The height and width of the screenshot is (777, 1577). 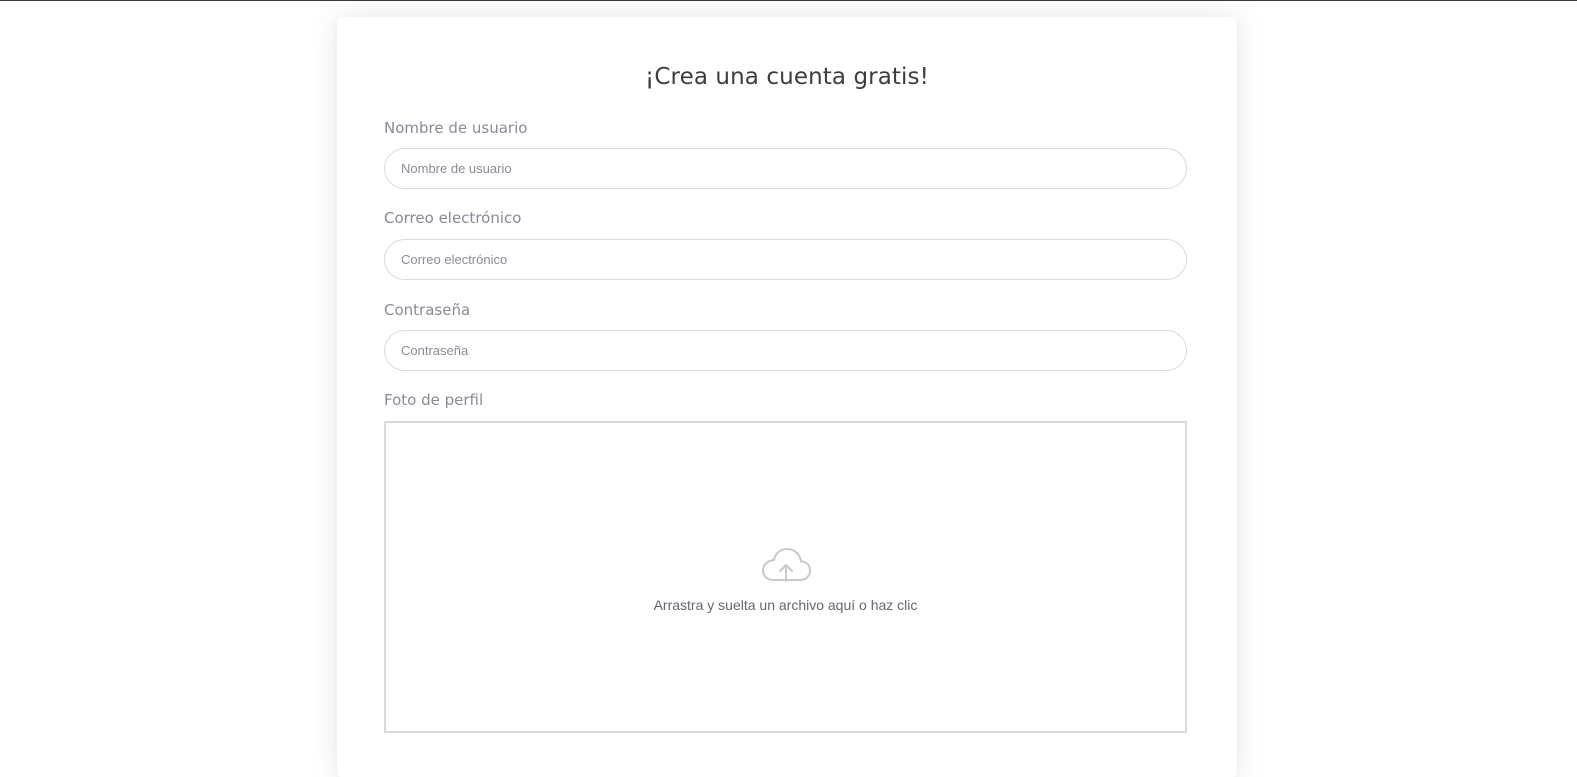 What do you see at coordinates (787, 77) in the screenshot?
I see `page-title: ¡Crea una cuenta gratis!` at bounding box center [787, 77].